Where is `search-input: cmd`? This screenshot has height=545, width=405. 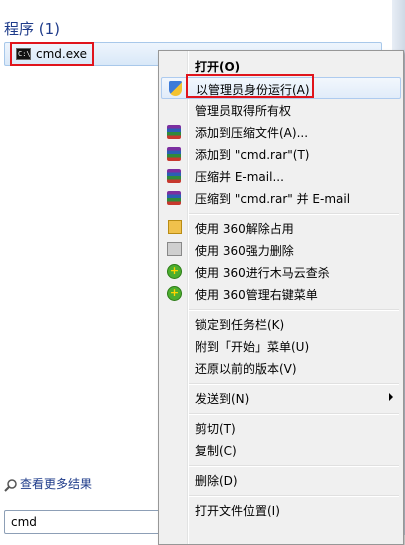
search-input: cmd is located at coordinates (84, 522).